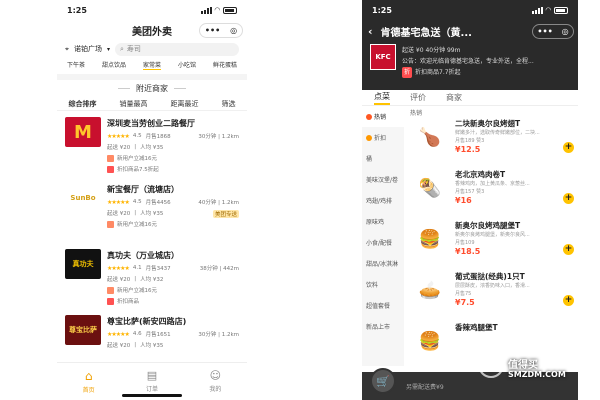  I want to click on tab-orders: ▤ 订单, so click(152, 381).